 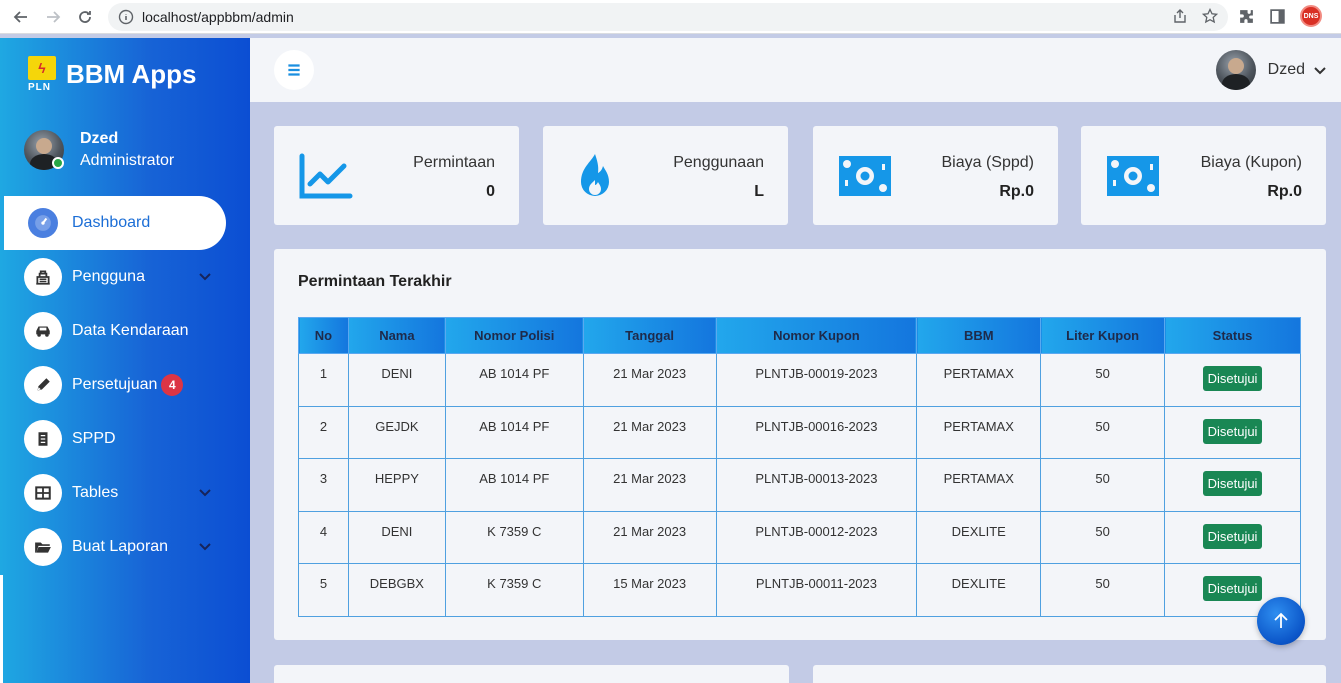 I want to click on notification-badge: 4, so click(x=172, y=385).